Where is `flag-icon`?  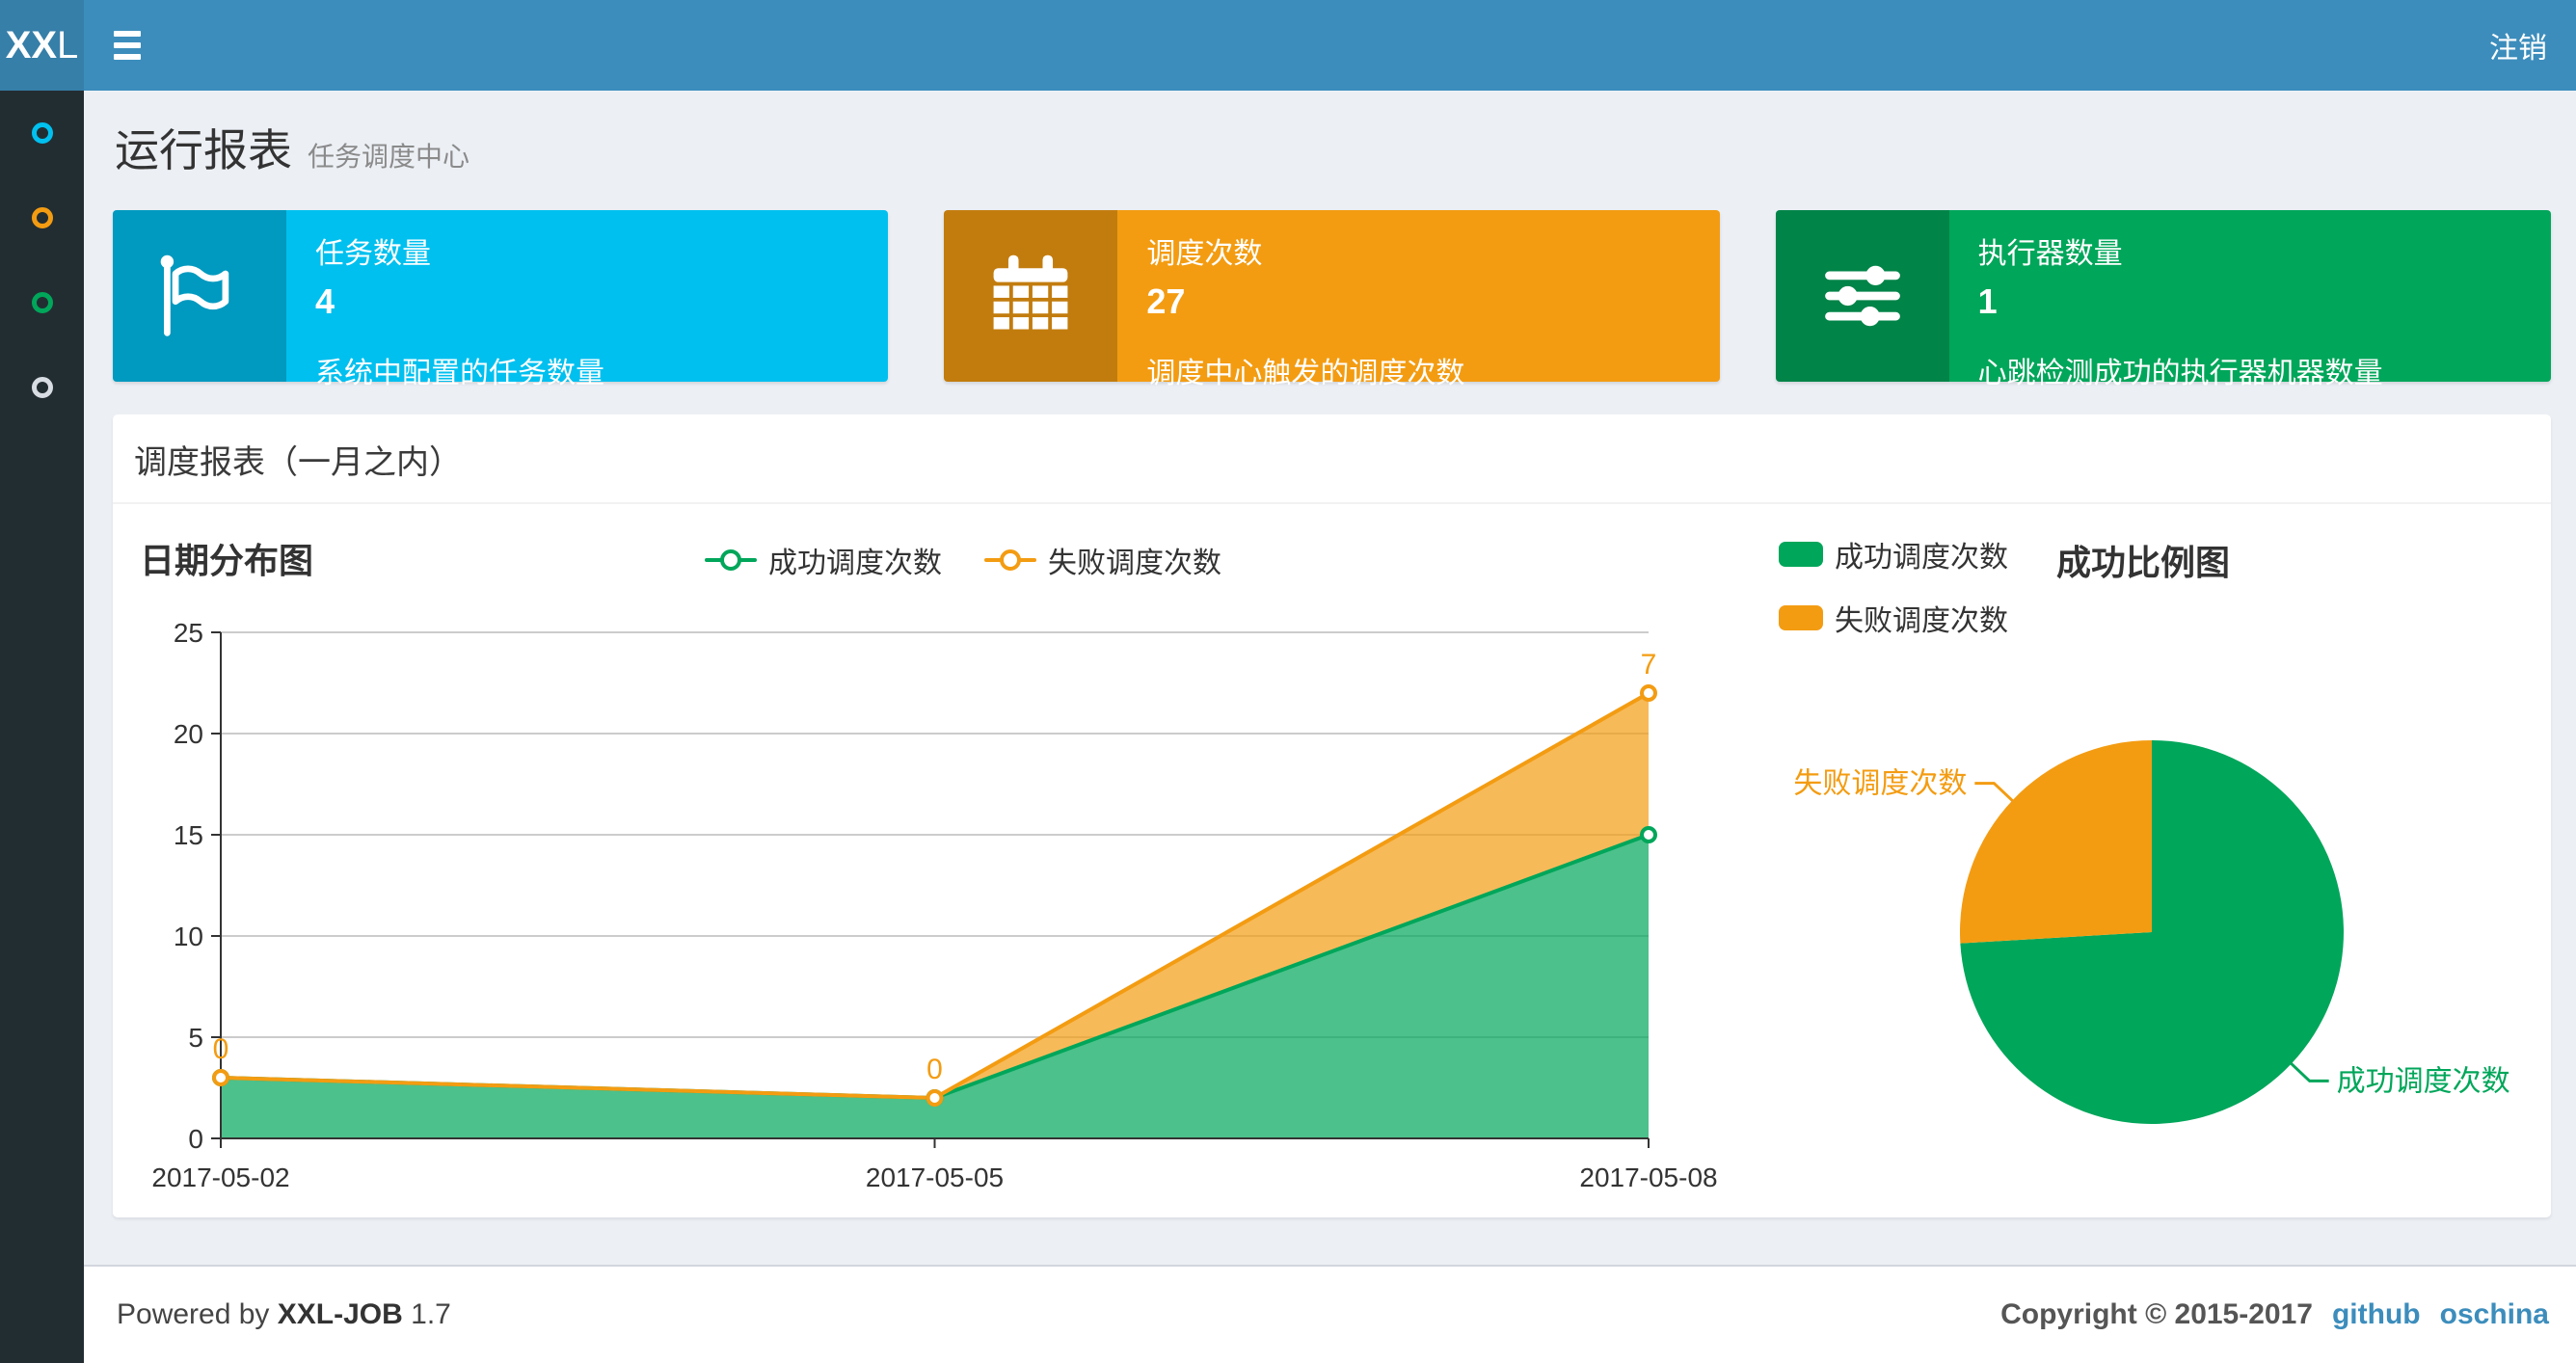 flag-icon is located at coordinates (199, 296).